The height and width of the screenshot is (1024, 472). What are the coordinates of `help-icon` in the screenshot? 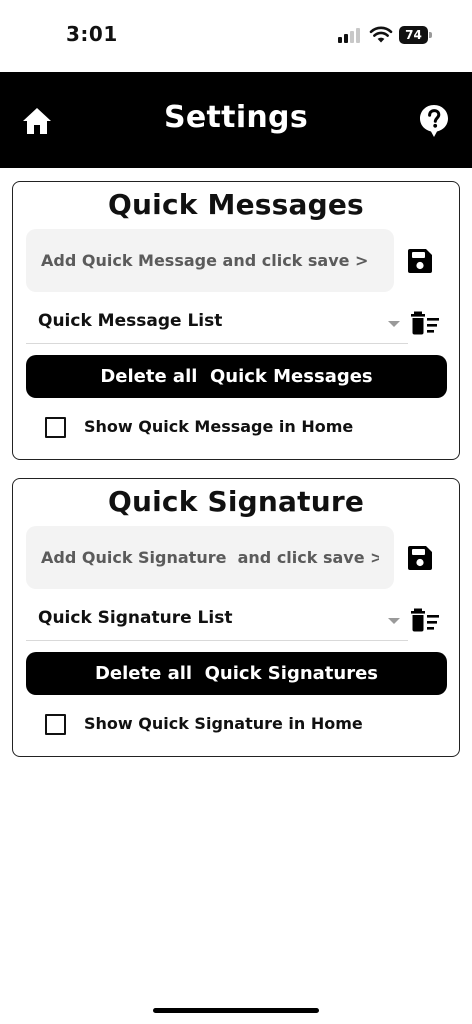 It's located at (434, 121).